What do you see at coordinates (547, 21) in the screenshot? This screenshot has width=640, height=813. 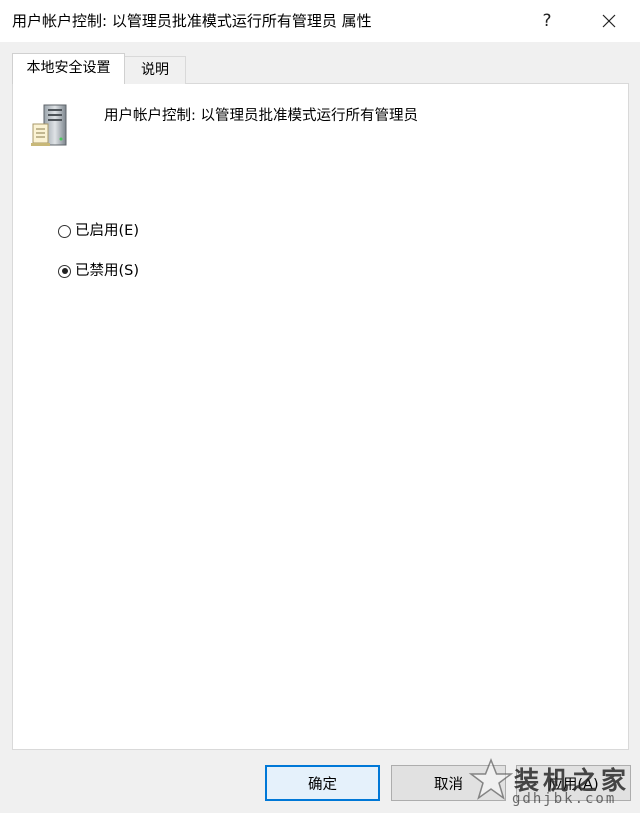 I see `help-button: ?` at bounding box center [547, 21].